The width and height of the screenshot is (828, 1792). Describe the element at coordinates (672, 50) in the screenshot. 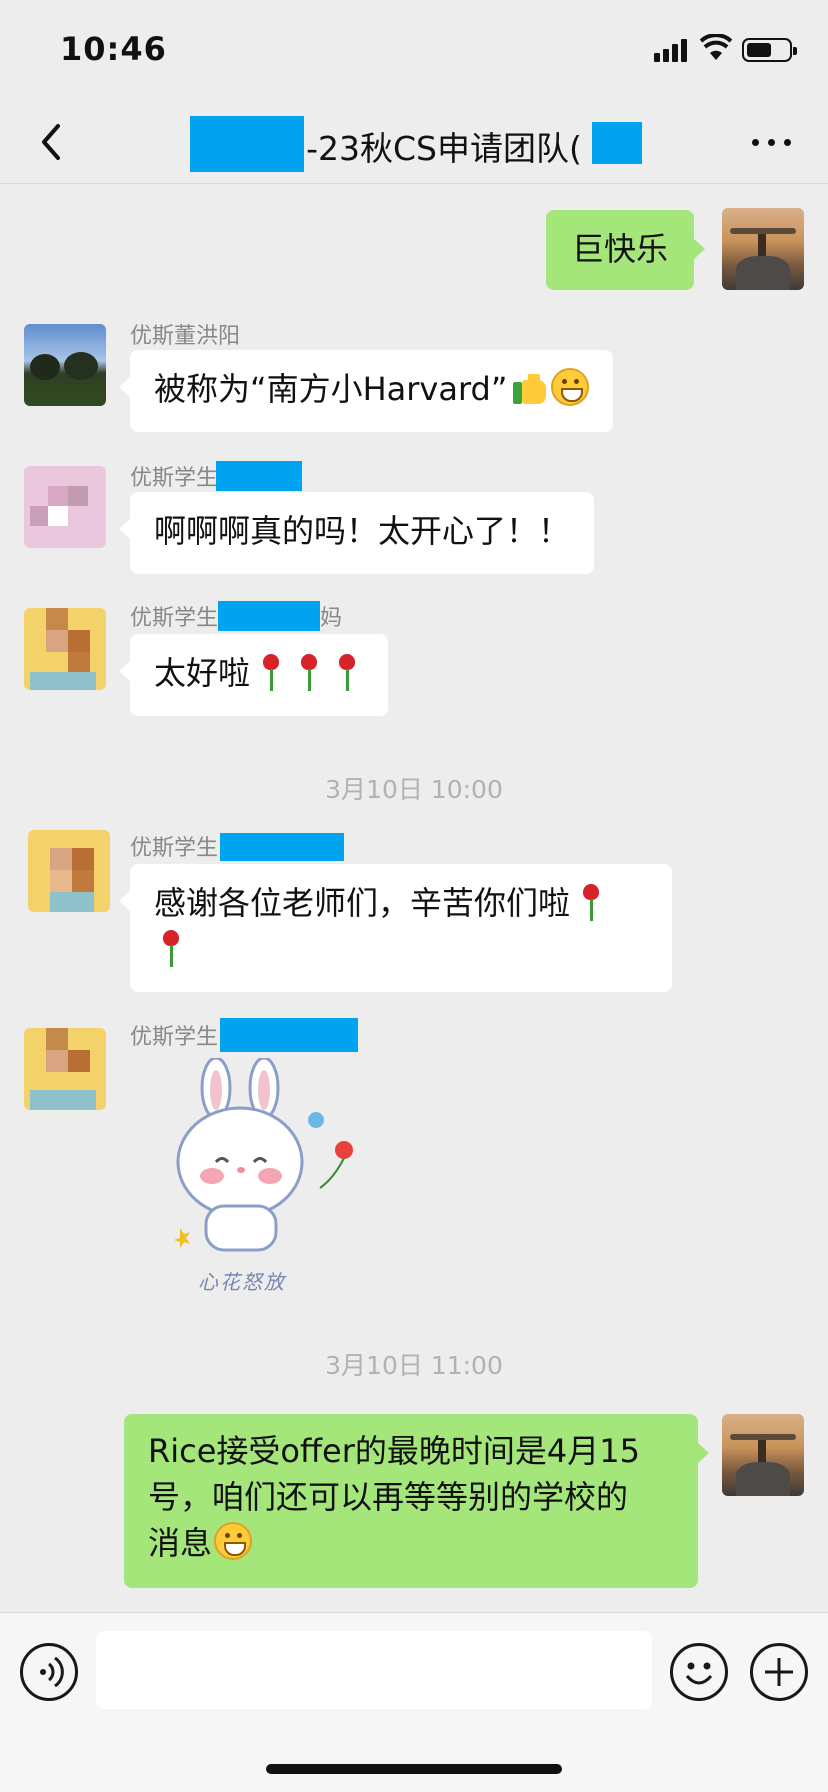

I see `cellular-signal-icon` at that location.